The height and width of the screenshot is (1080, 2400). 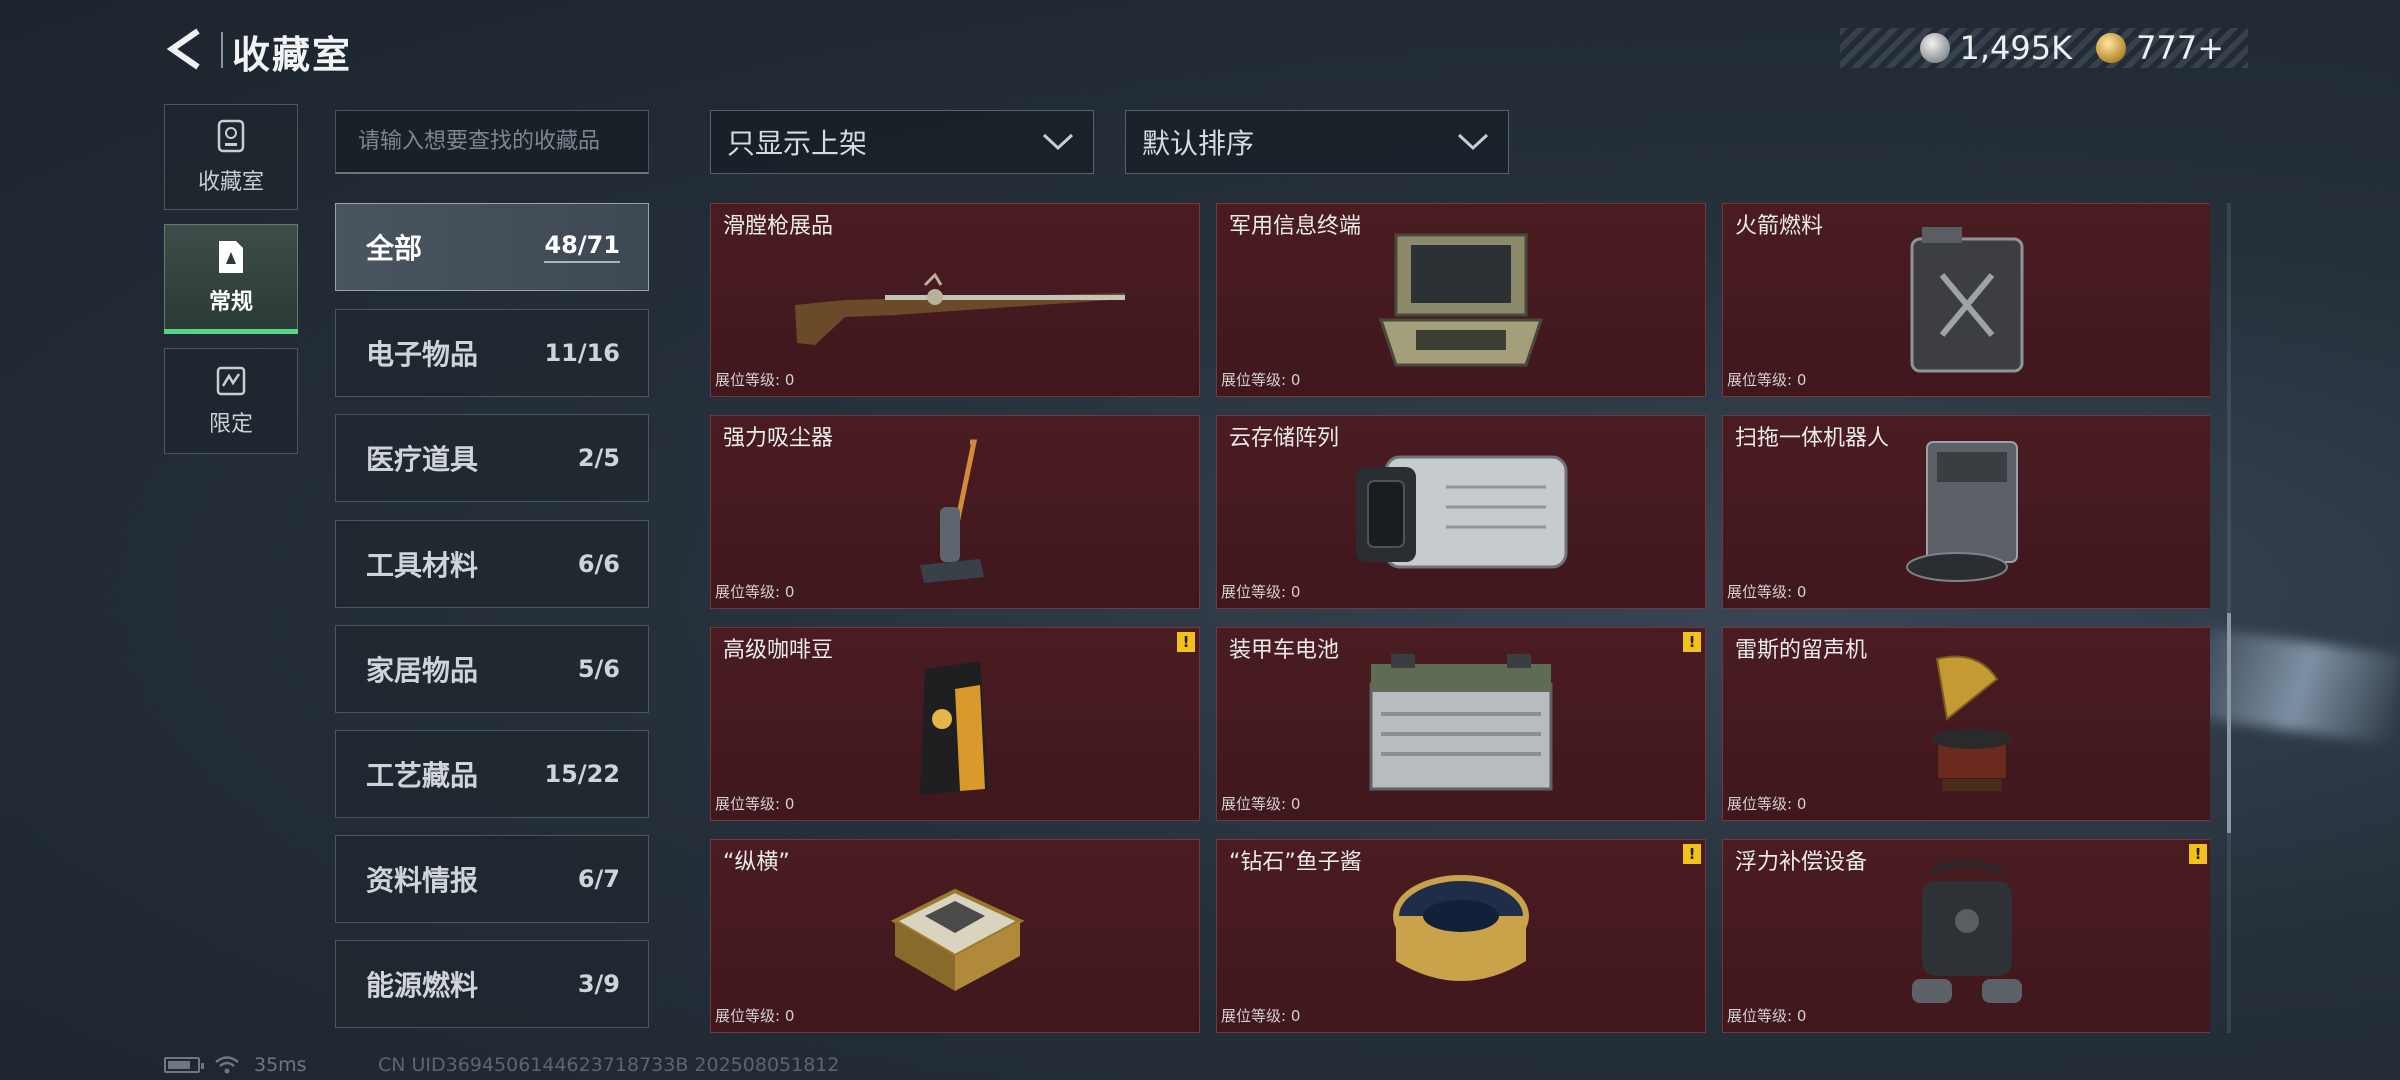 I want to click on category-name: 电子物品, so click(x=422, y=354).